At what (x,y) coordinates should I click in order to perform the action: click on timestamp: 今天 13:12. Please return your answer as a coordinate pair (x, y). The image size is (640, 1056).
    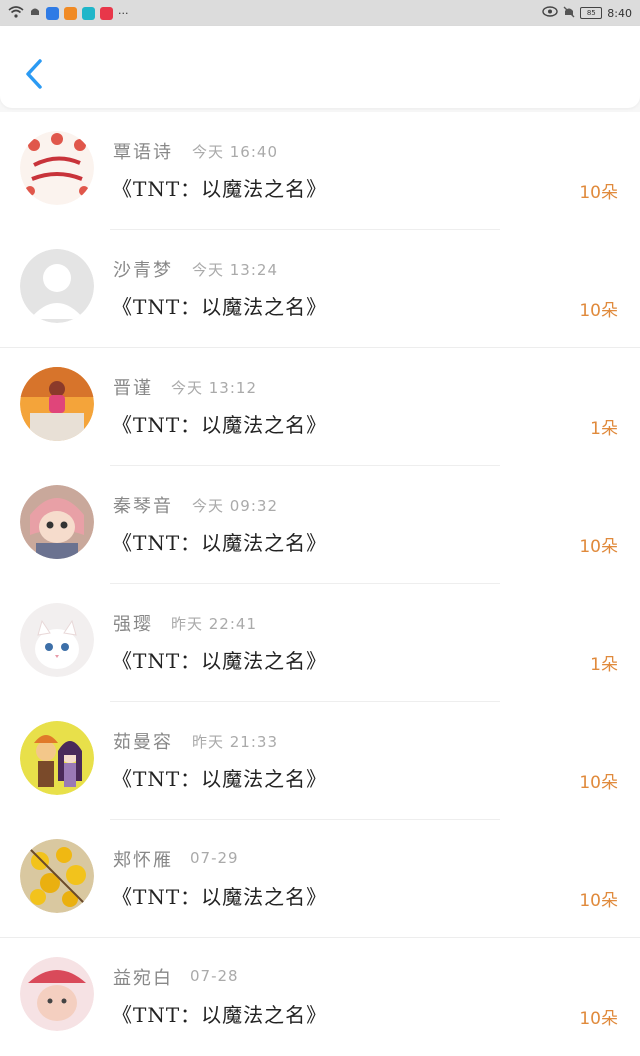
    Looking at the image, I should click on (214, 388).